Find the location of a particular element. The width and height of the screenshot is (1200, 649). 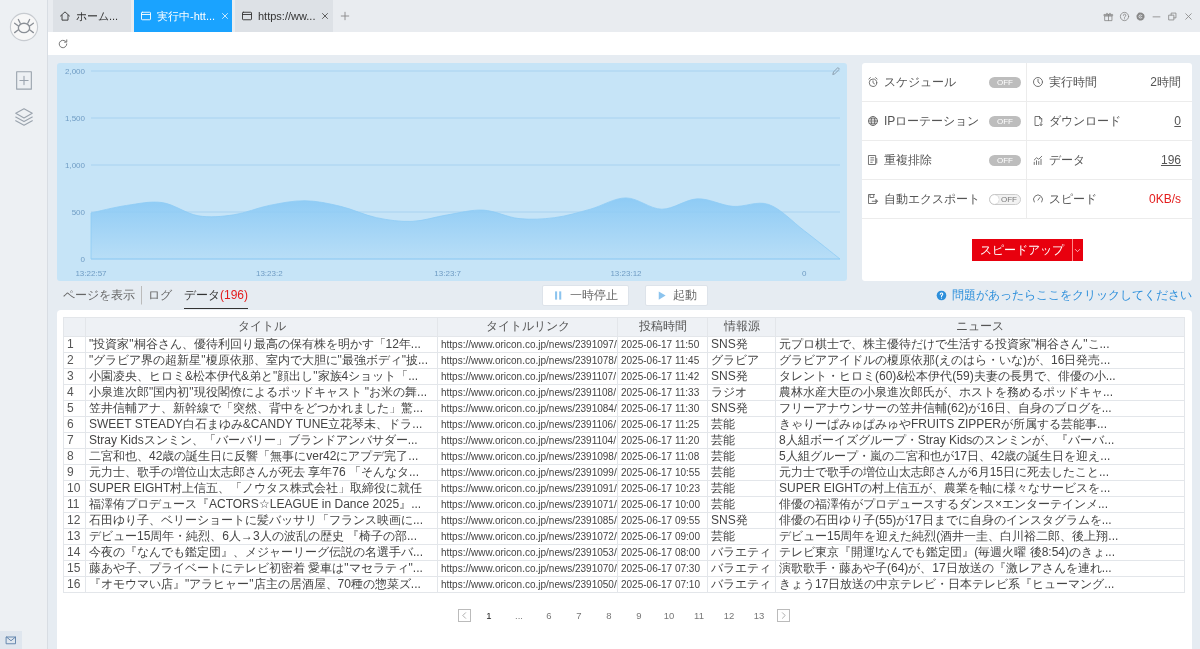

view-tab: ログ is located at coordinates (160, 295).